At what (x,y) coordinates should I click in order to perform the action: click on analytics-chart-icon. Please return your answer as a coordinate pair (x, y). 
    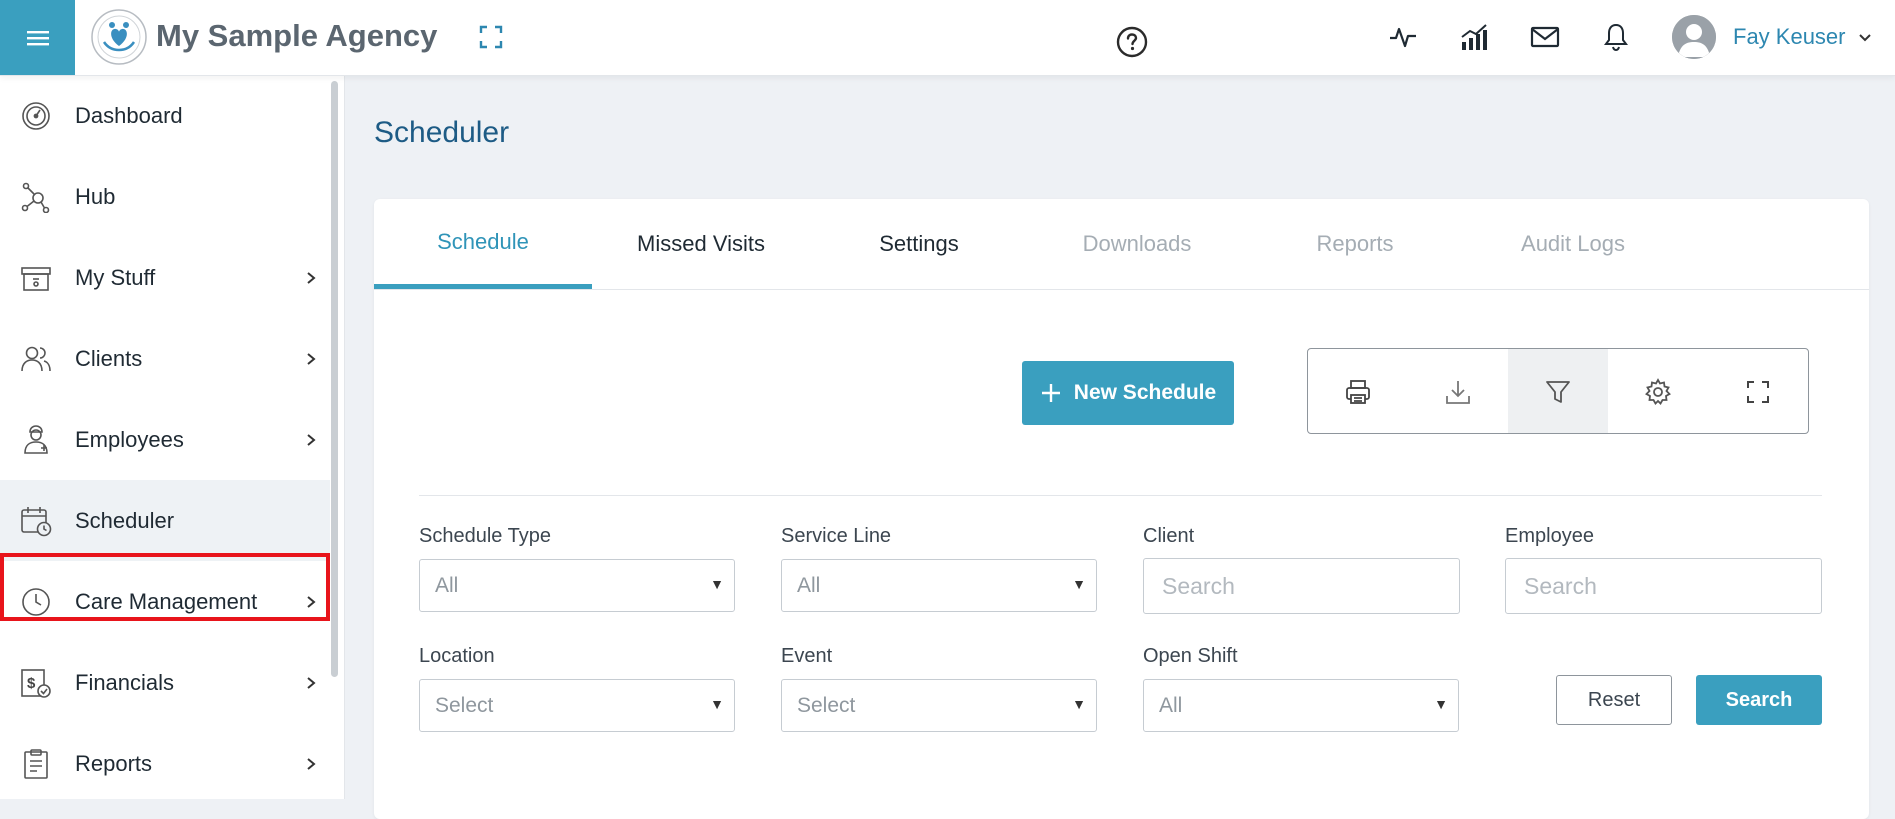
    Looking at the image, I should click on (1474, 37).